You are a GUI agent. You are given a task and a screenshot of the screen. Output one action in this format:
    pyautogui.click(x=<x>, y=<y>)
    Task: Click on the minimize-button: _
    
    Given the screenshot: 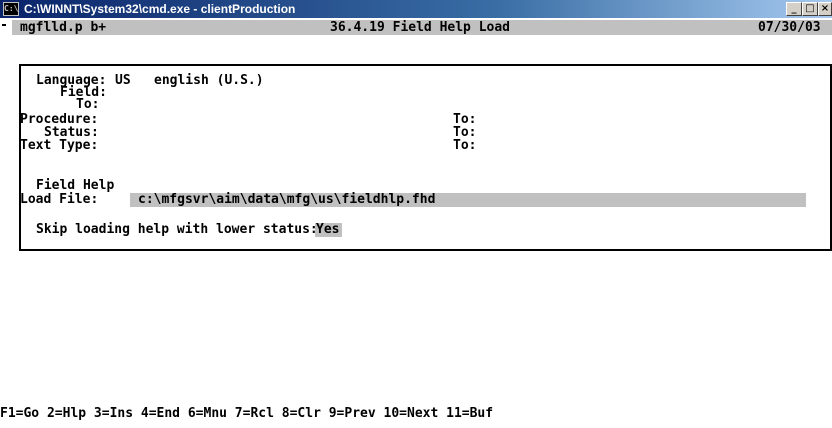 What is the action you would take?
    pyautogui.click(x=794, y=9)
    